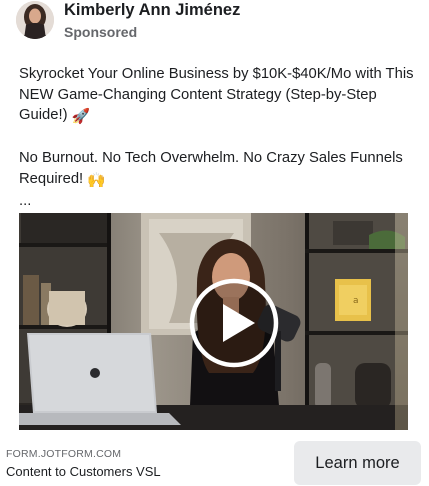 This screenshot has height=486, width=429. Describe the element at coordinates (64, 454) in the screenshot. I see `link-domain: FORM.JOTFORM.COM` at that location.